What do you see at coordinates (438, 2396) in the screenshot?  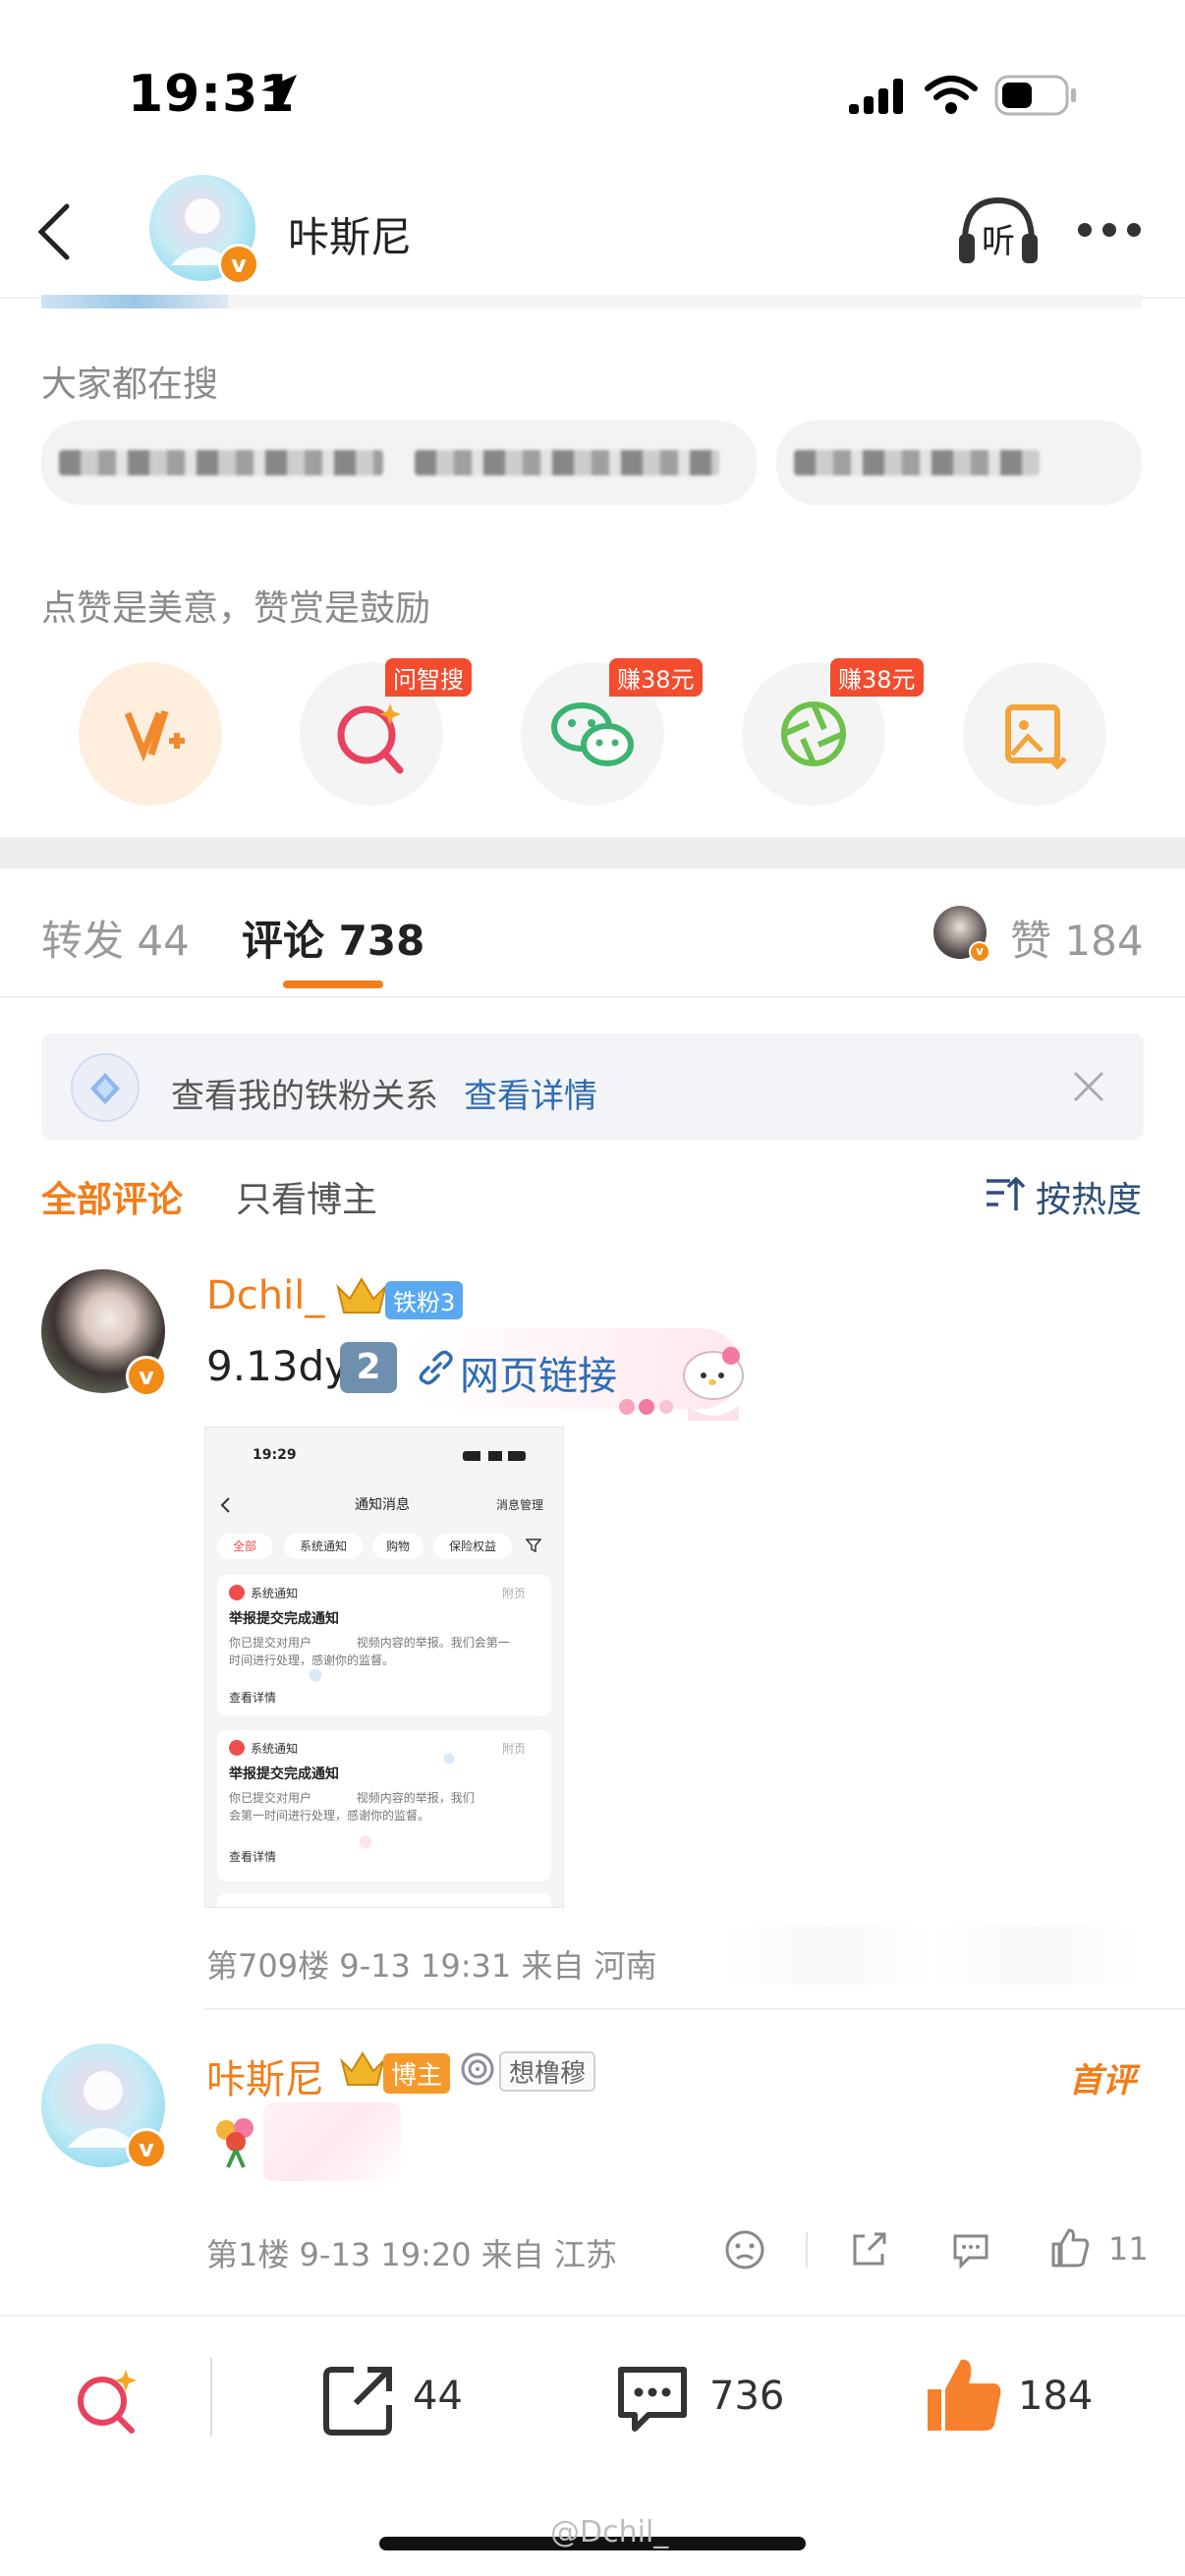 I see `bottom-repost-count: 44` at bounding box center [438, 2396].